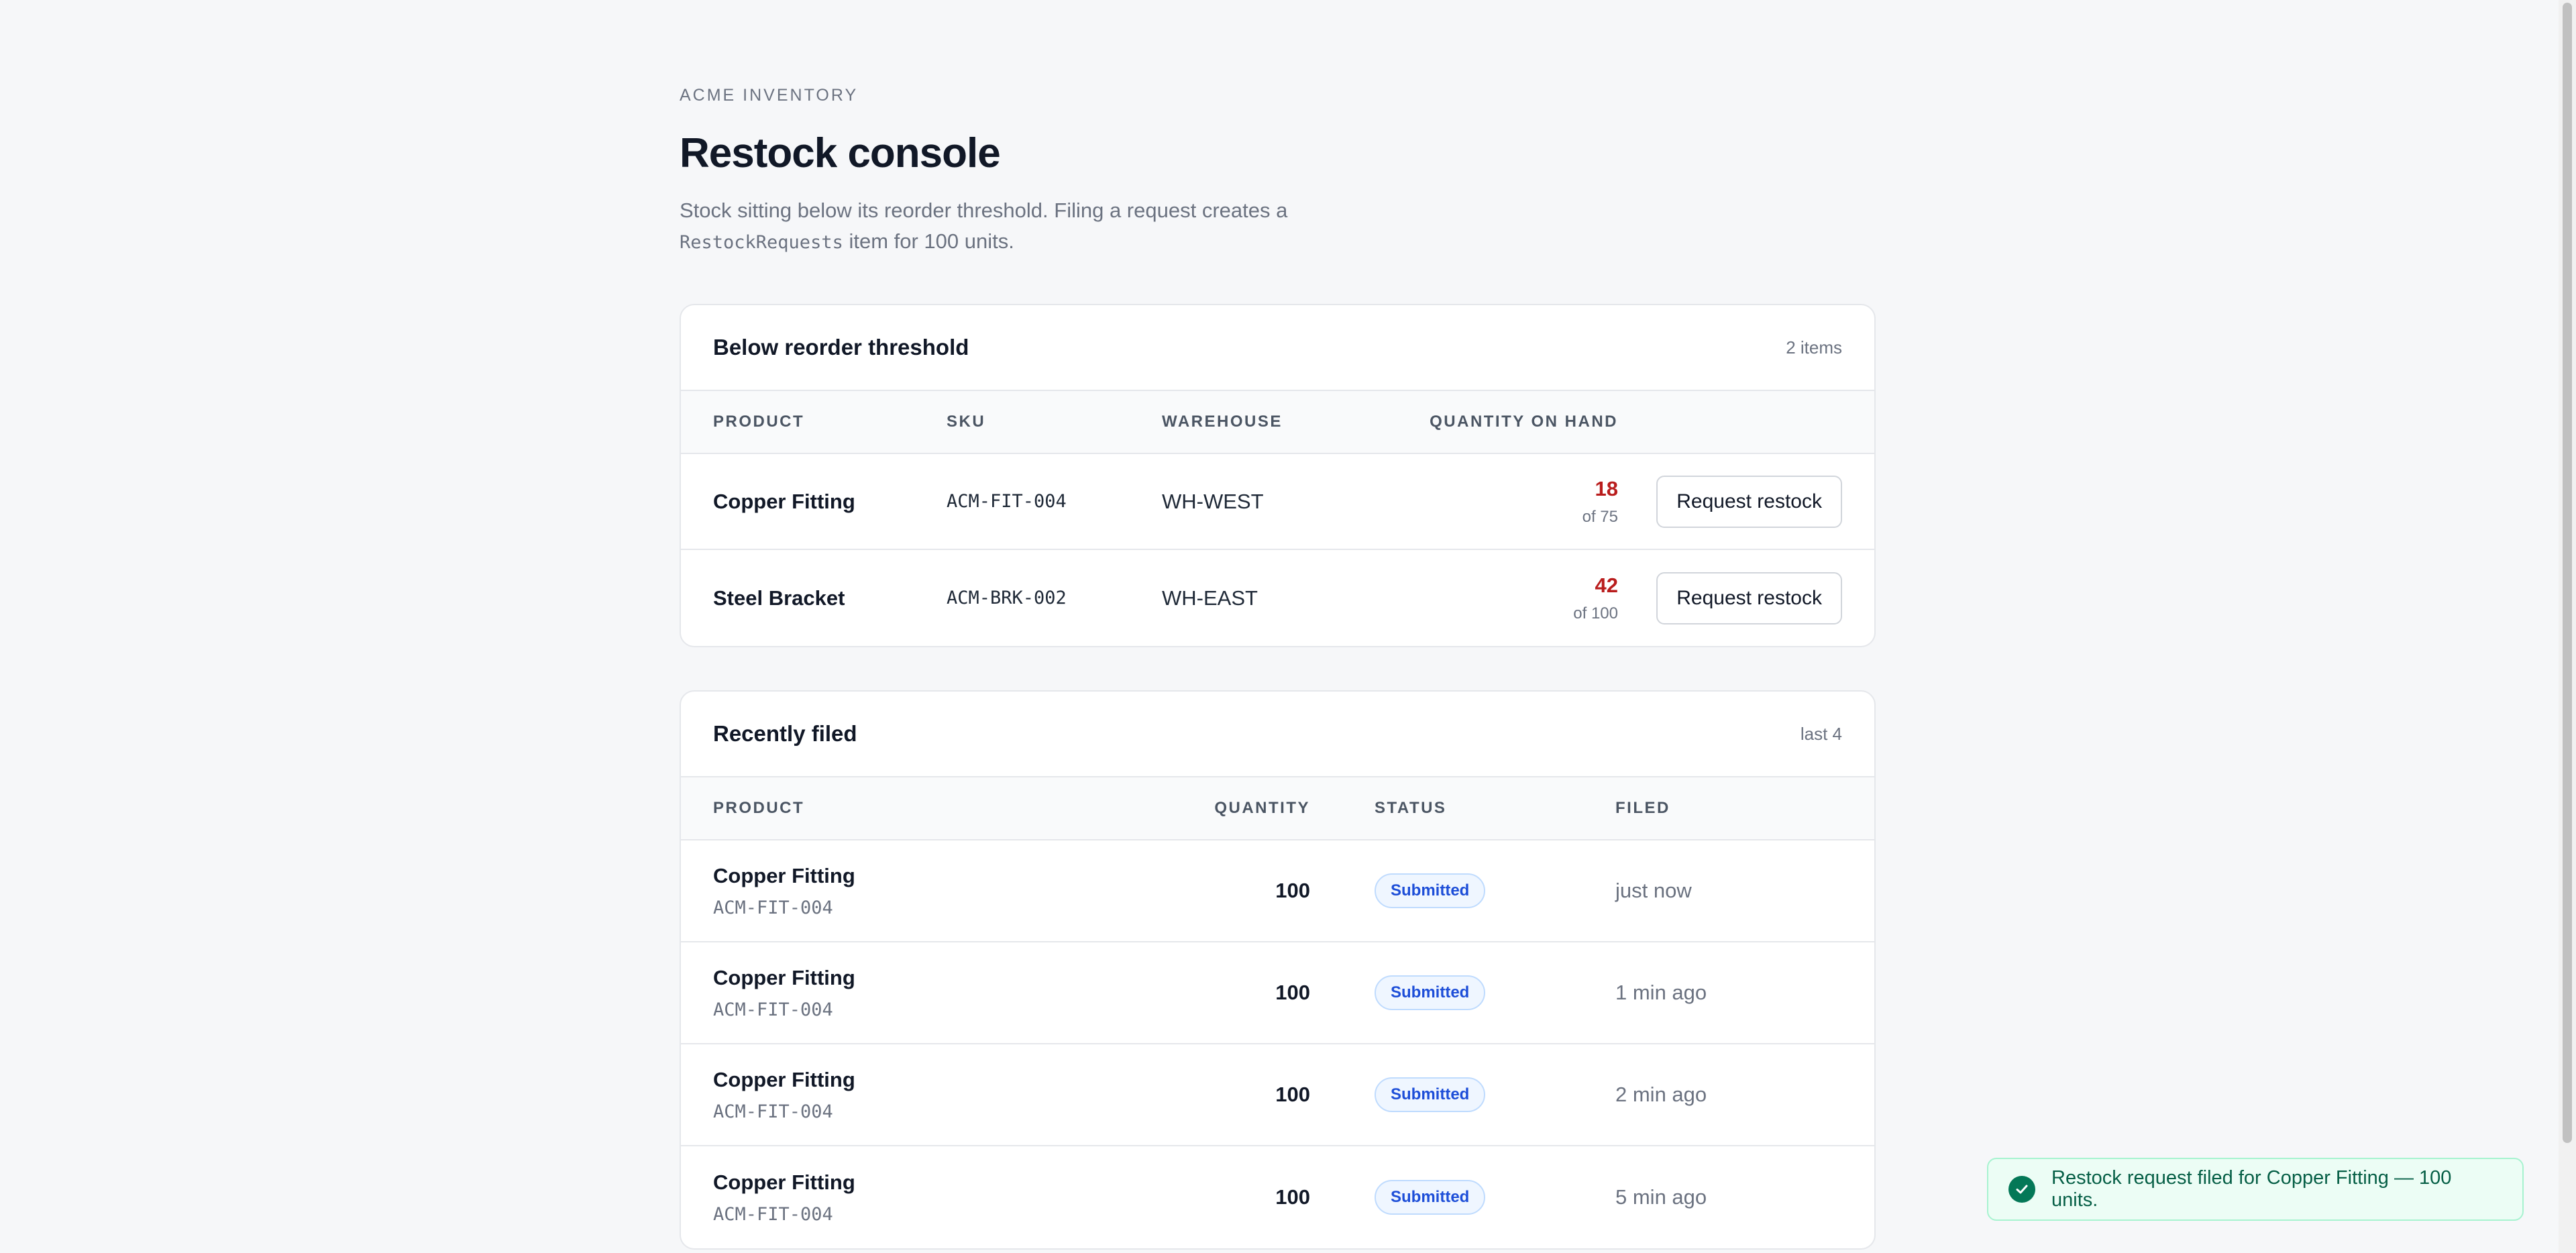  What do you see at coordinates (1606, 488) in the screenshot?
I see `quantity-value: 18` at bounding box center [1606, 488].